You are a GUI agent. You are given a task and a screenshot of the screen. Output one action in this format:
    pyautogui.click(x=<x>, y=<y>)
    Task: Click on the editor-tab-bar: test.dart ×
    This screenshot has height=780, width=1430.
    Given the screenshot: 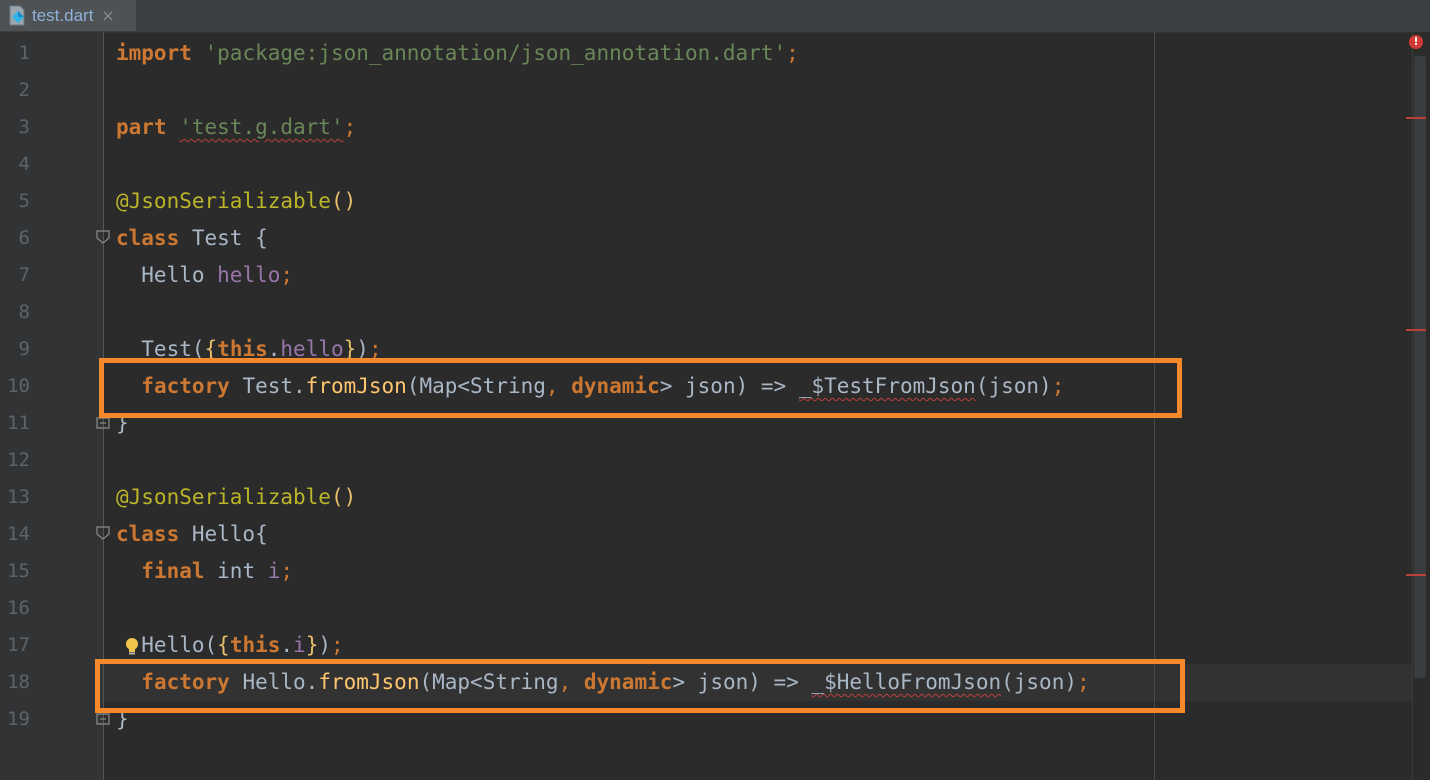 What is the action you would take?
    pyautogui.click(x=715, y=16)
    